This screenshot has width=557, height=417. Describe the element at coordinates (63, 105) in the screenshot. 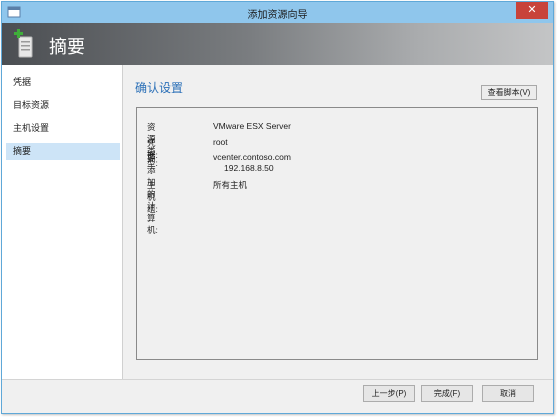

I see `nav-item-target-resources: 目标资源` at that location.